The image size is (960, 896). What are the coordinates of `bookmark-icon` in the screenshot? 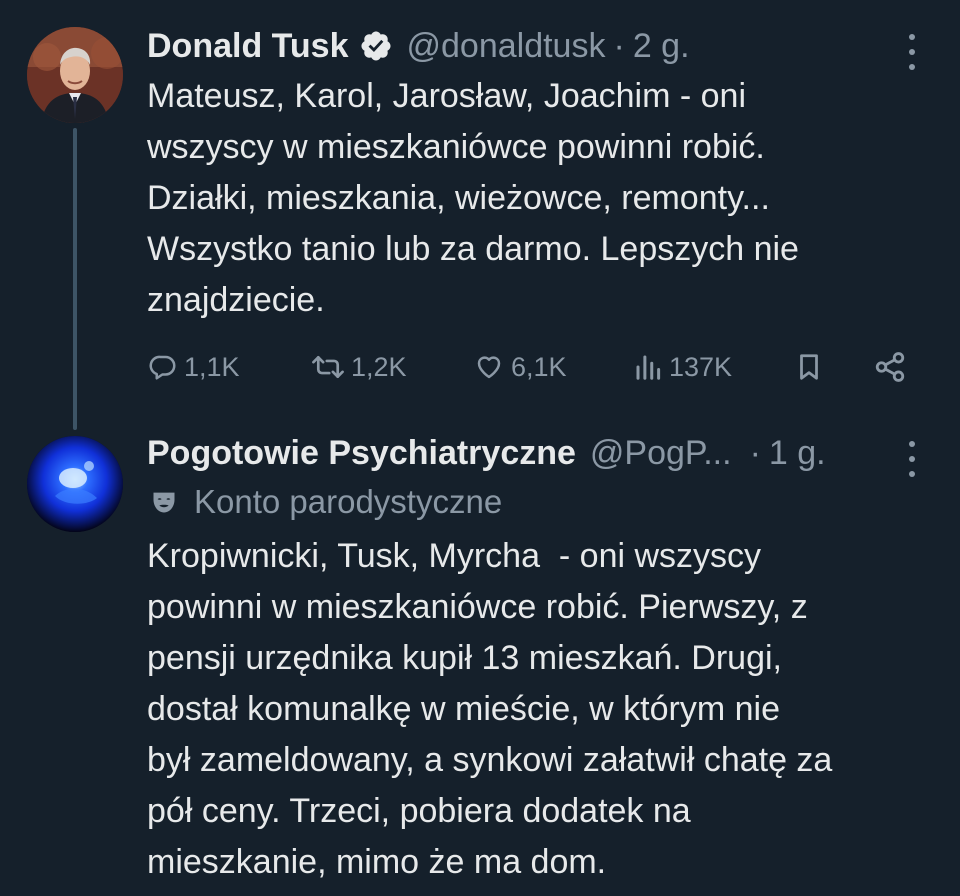 It's located at (809, 367).